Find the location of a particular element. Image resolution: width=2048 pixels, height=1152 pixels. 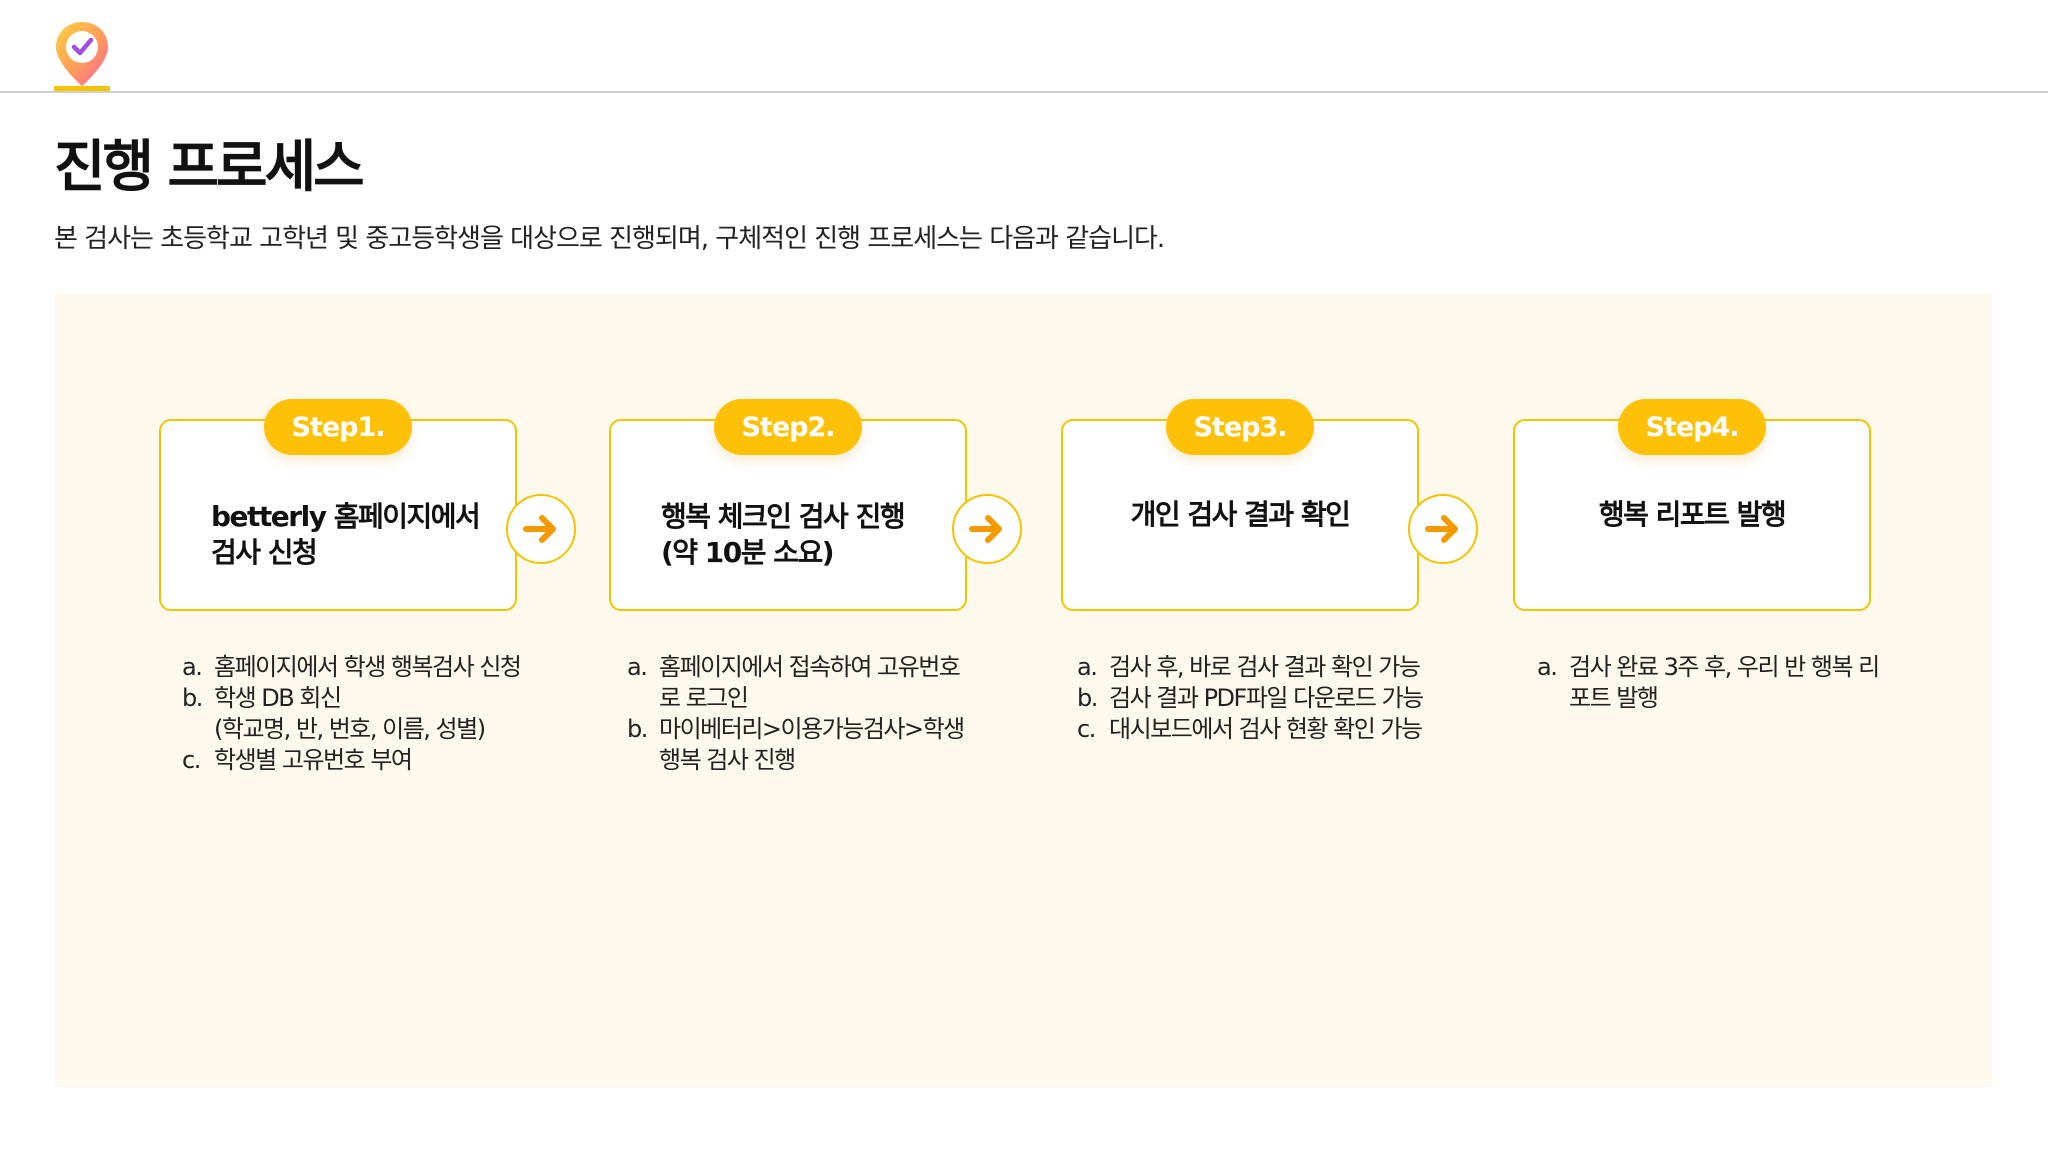

step-title-line: 행복 체크인 검사 진행 is located at coordinates (783, 516).